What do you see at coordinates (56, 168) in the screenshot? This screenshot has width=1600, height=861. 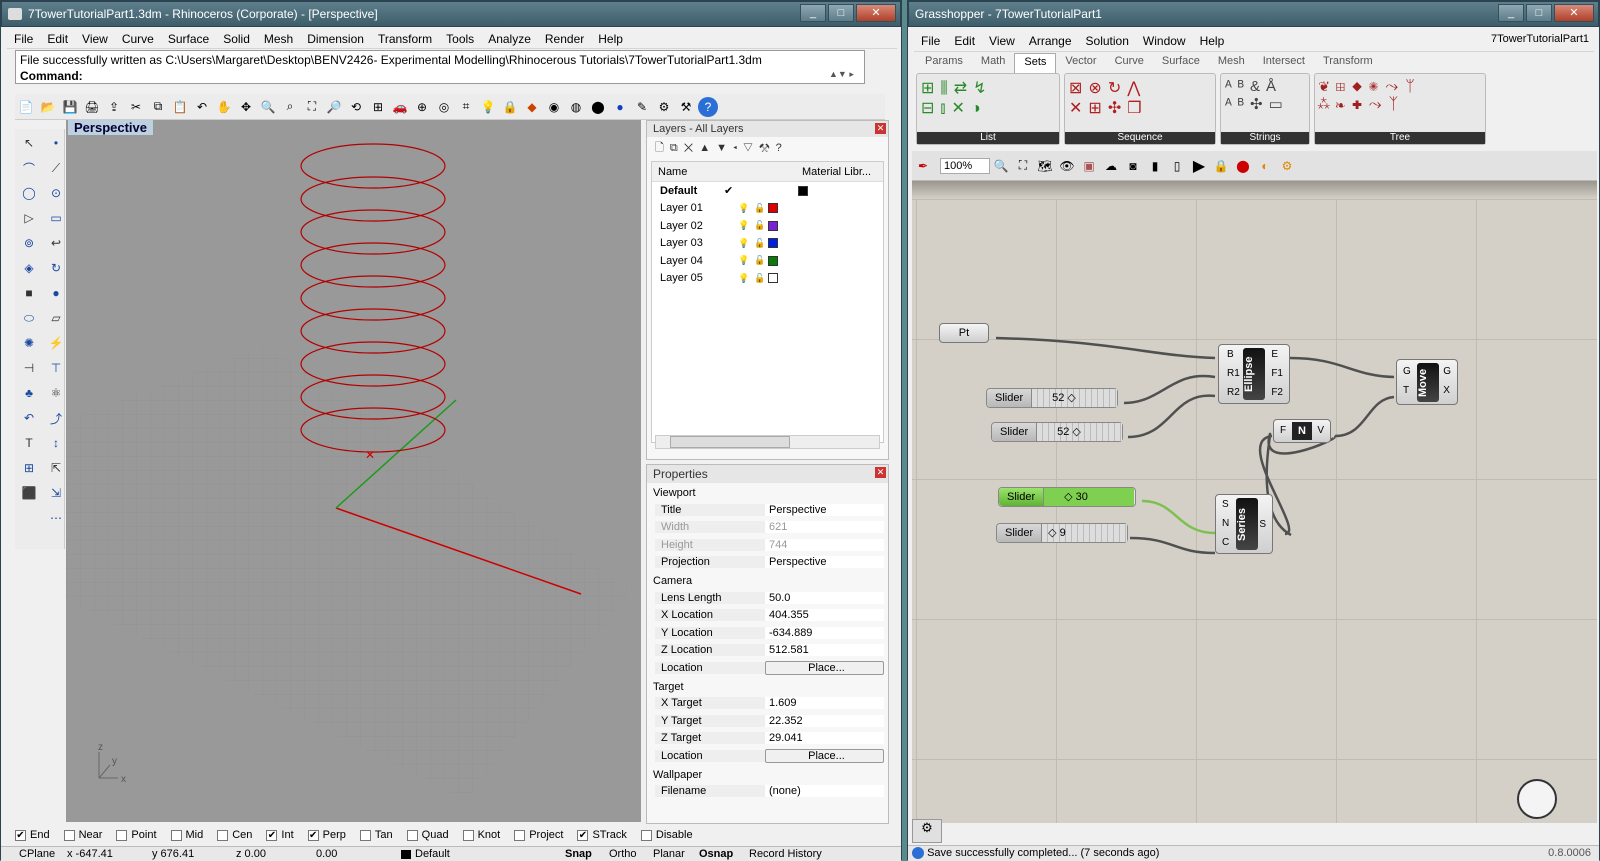 I see `palette-curve-icon: ⟋` at bounding box center [56, 168].